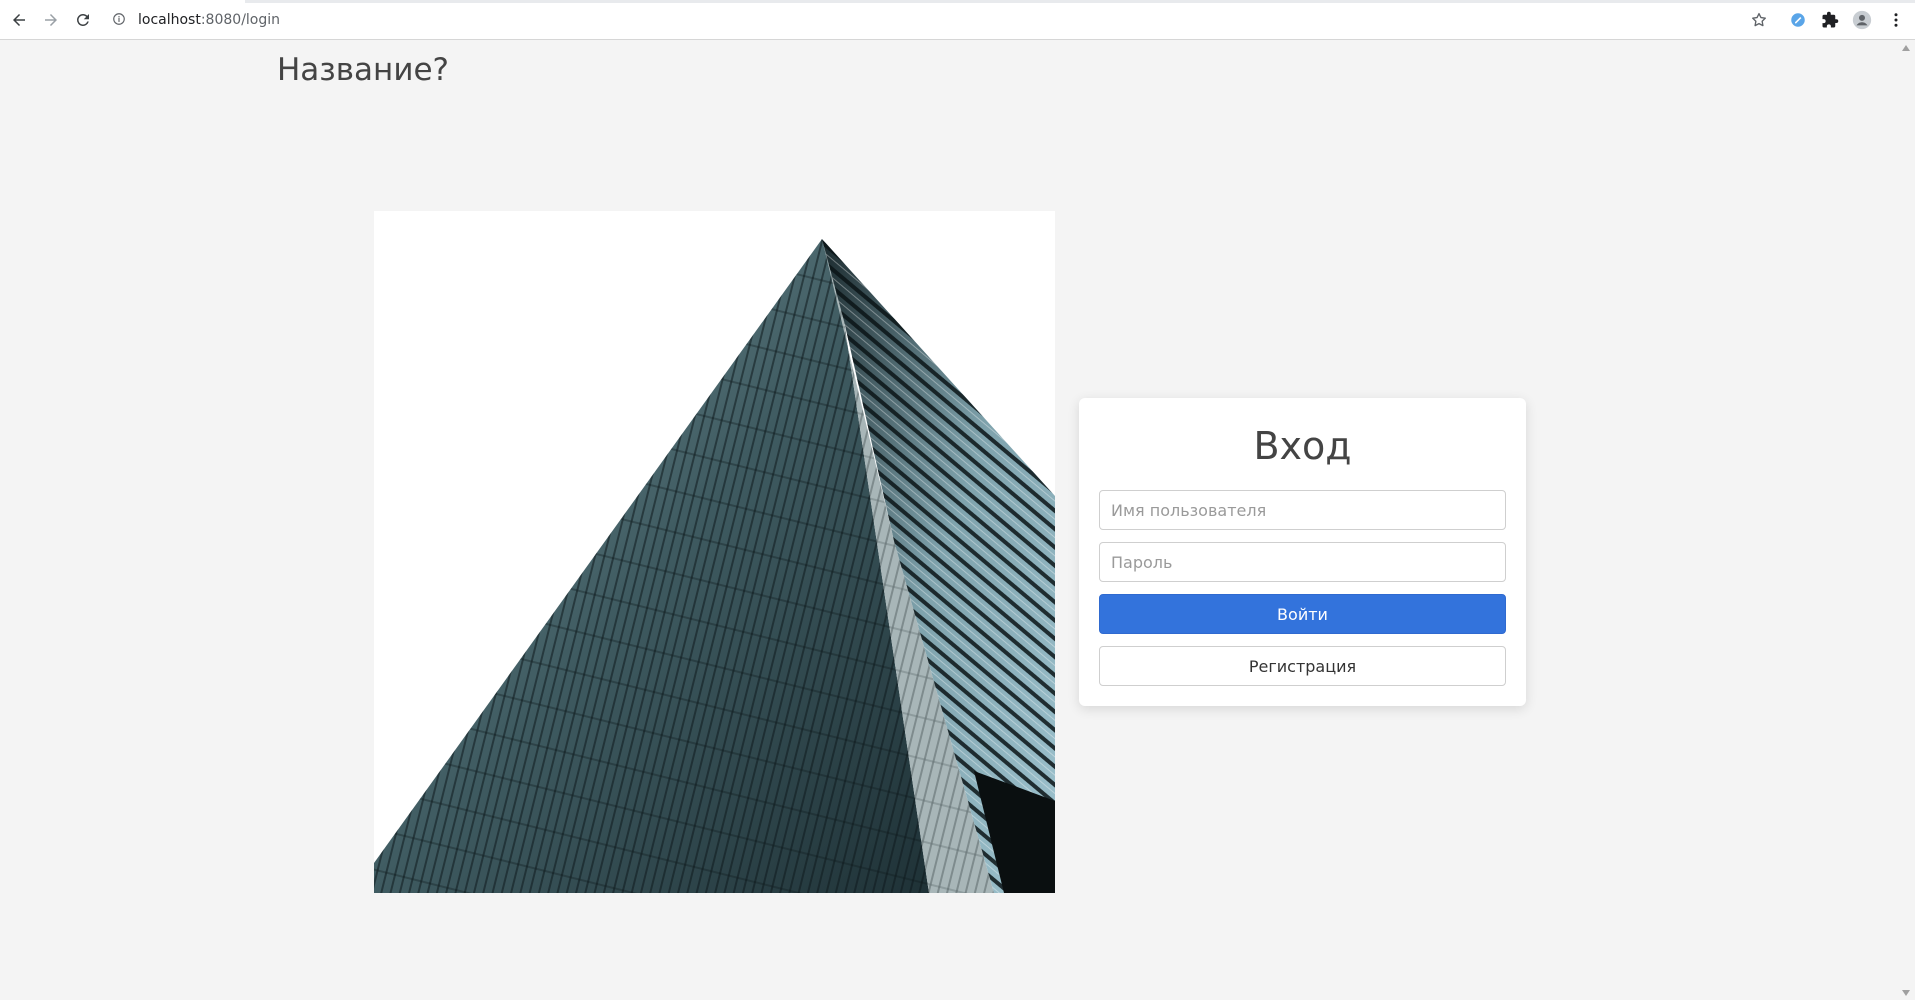 Image resolution: width=1915 pixels, height=1000 pixels. What do you see at coordinates (1906, 48) in the screenshot?
I see `scroll-up-arrow-icon` at bounding box center [1906, 48].